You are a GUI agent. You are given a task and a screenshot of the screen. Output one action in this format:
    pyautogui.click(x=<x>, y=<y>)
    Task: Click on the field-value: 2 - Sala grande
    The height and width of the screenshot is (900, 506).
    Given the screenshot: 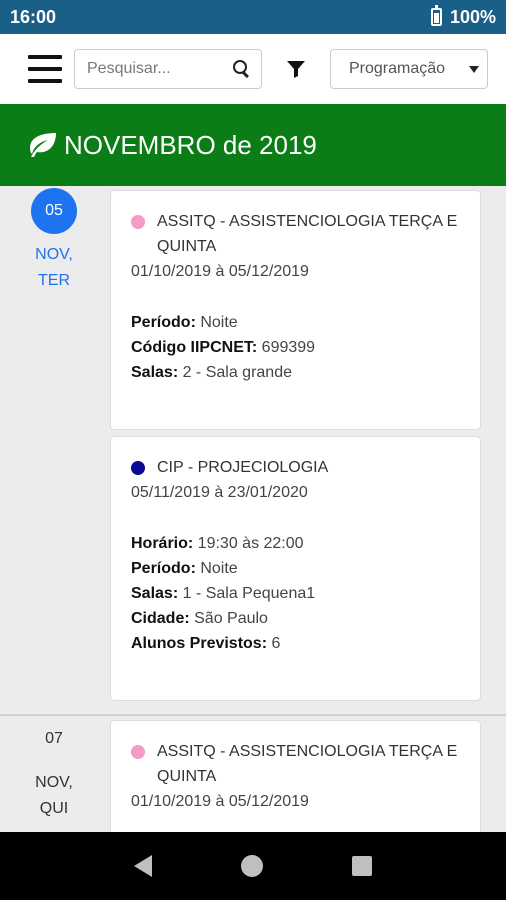 What is the action you would take?
    pyautogui.click(x=235, y=372)
    